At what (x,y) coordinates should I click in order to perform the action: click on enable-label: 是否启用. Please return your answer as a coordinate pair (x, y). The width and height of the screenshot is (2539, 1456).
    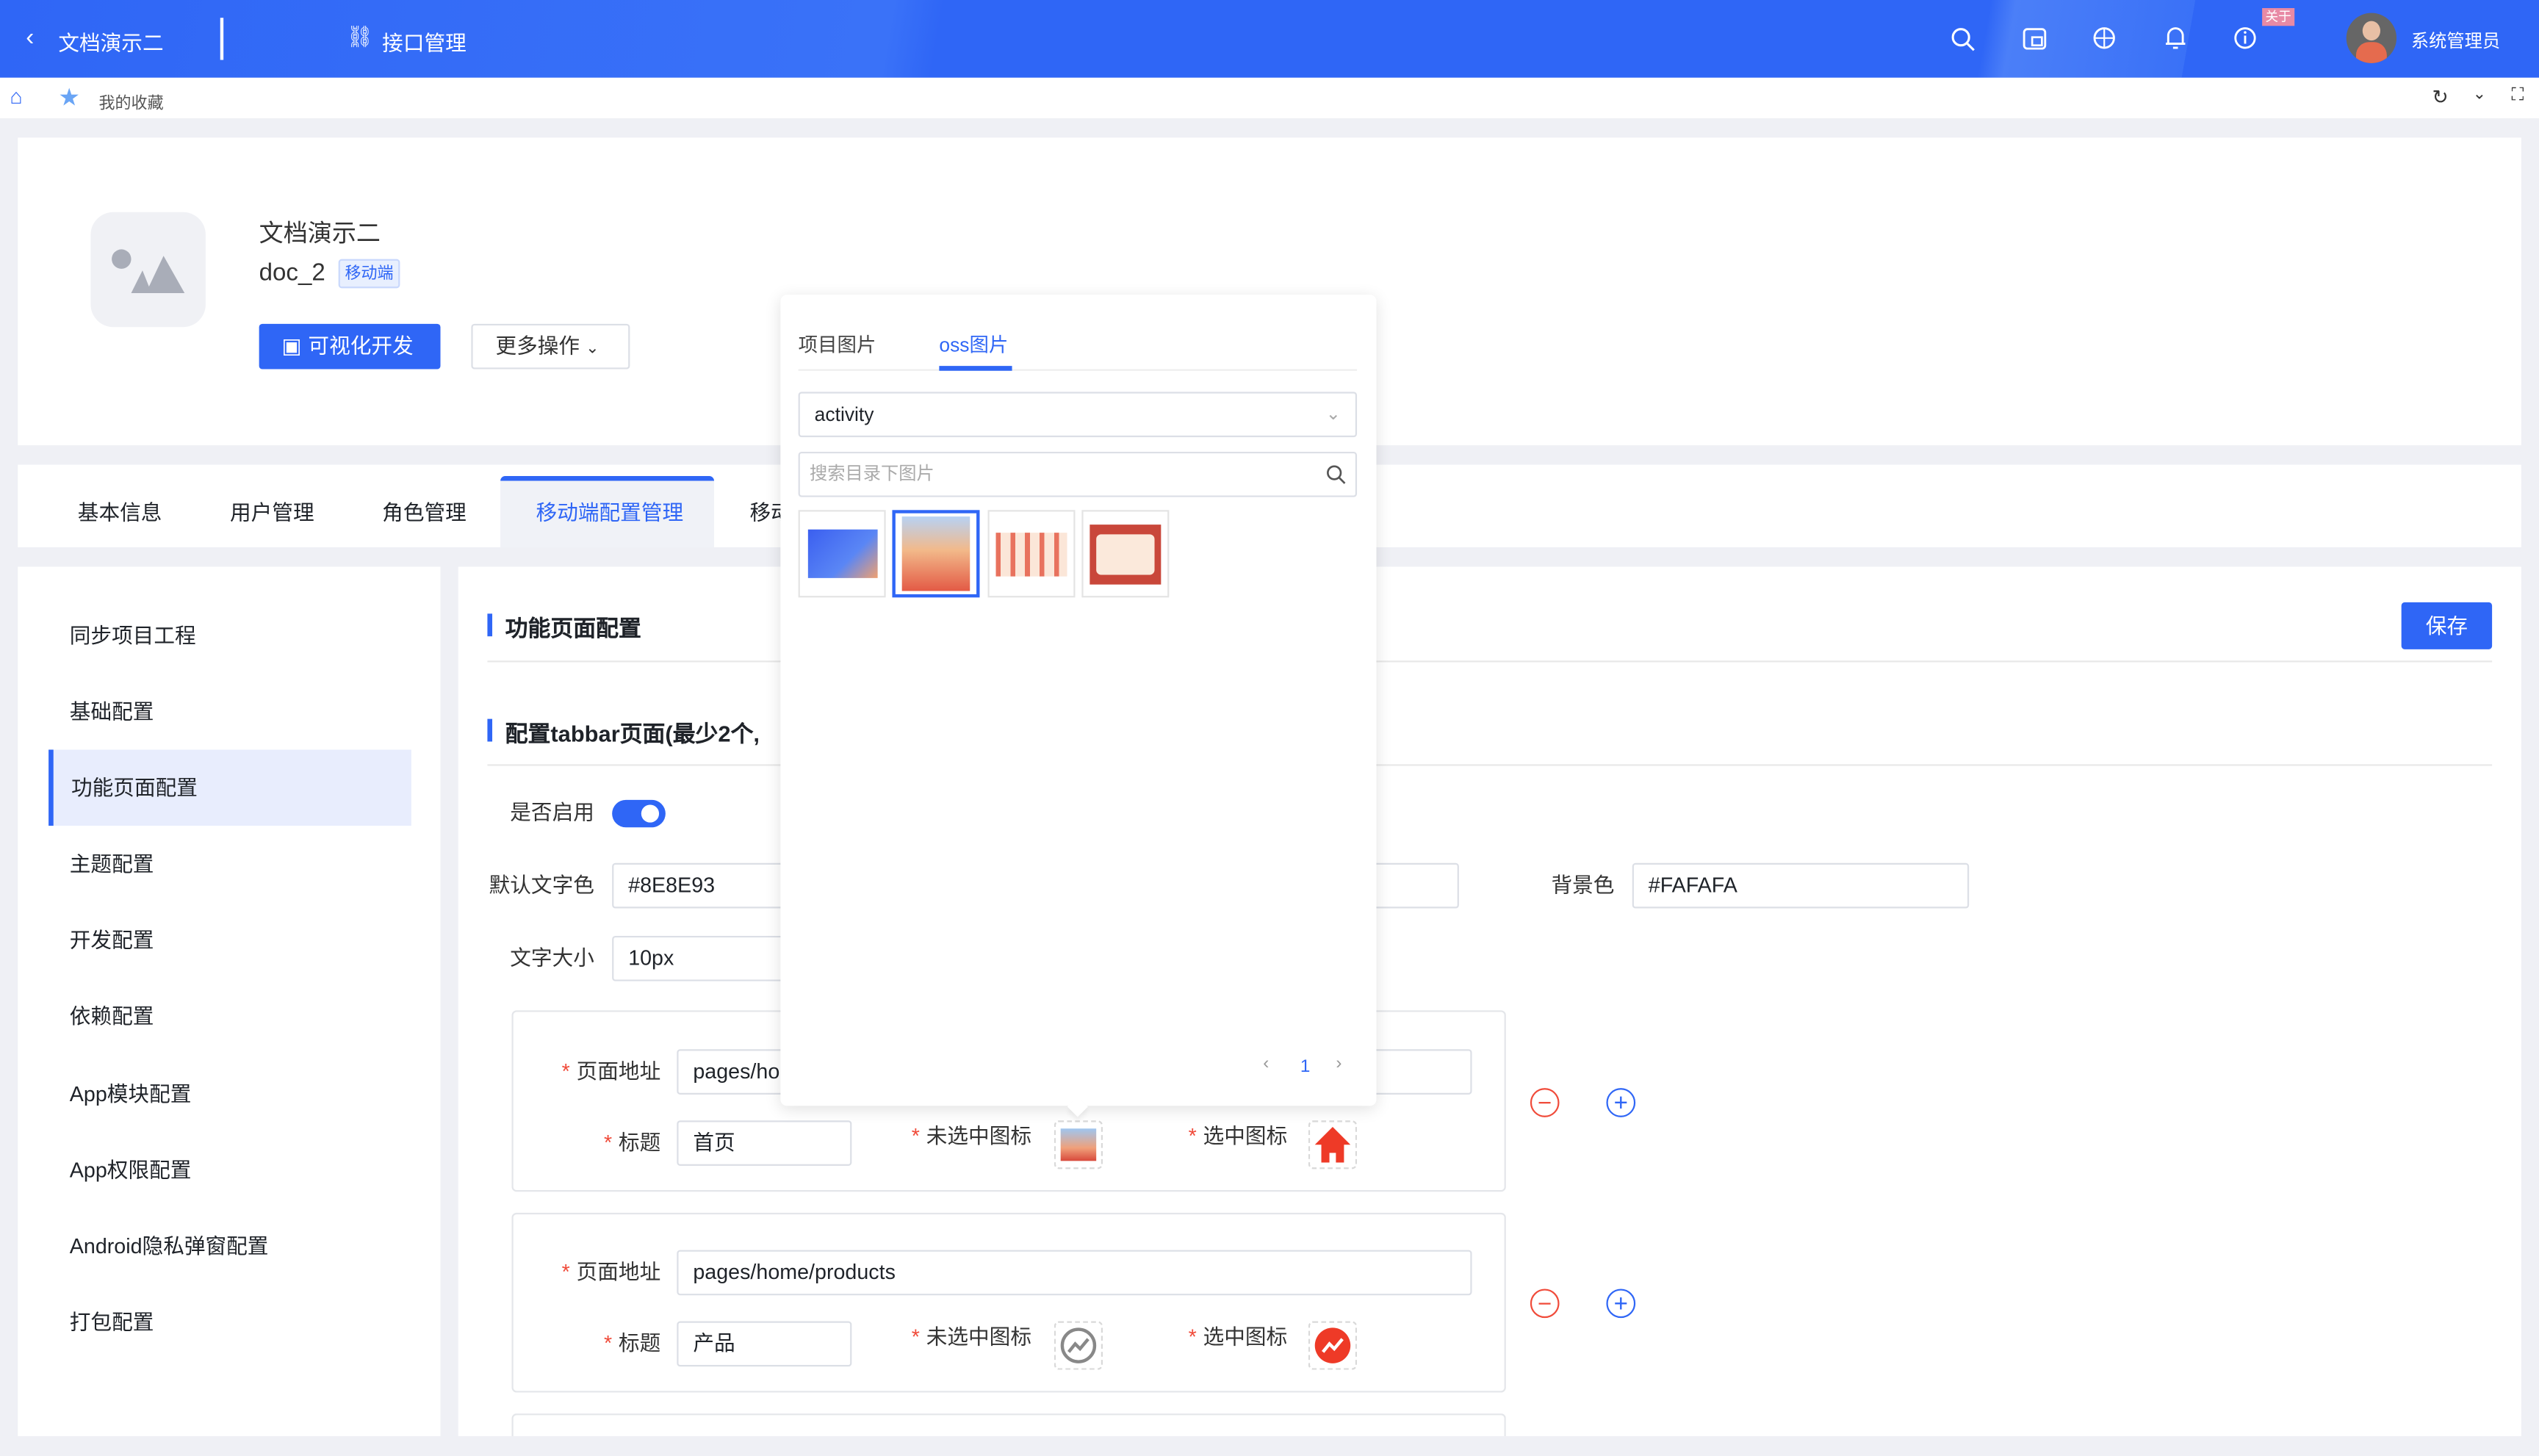
    Looking at the image, I should click on (552, 811).